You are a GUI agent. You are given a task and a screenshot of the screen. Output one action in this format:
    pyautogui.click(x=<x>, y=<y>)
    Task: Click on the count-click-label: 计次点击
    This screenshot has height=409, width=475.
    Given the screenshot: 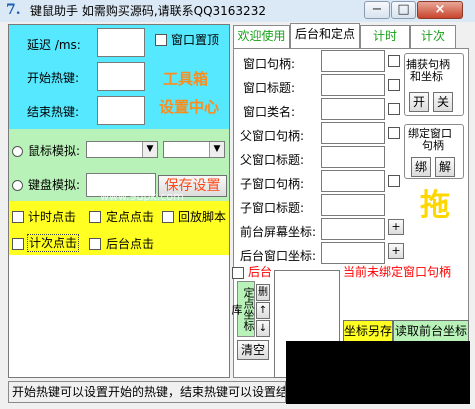 What is the action you would take?
    pyautogui.click(x=53, y=243)
    